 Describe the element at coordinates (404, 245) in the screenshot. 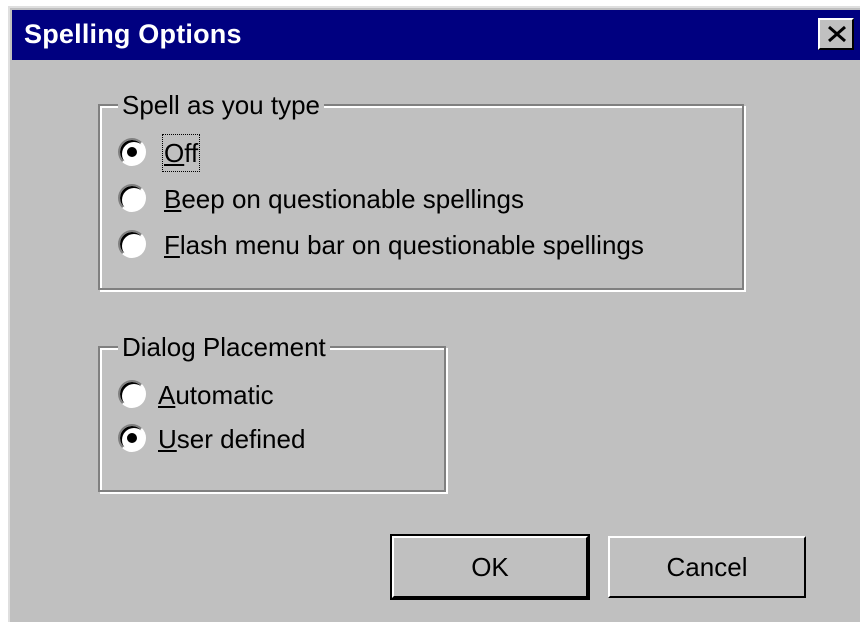

I see `radio-label-flash-menu-bar: Flash menu bar on questionable spellings` at that location.